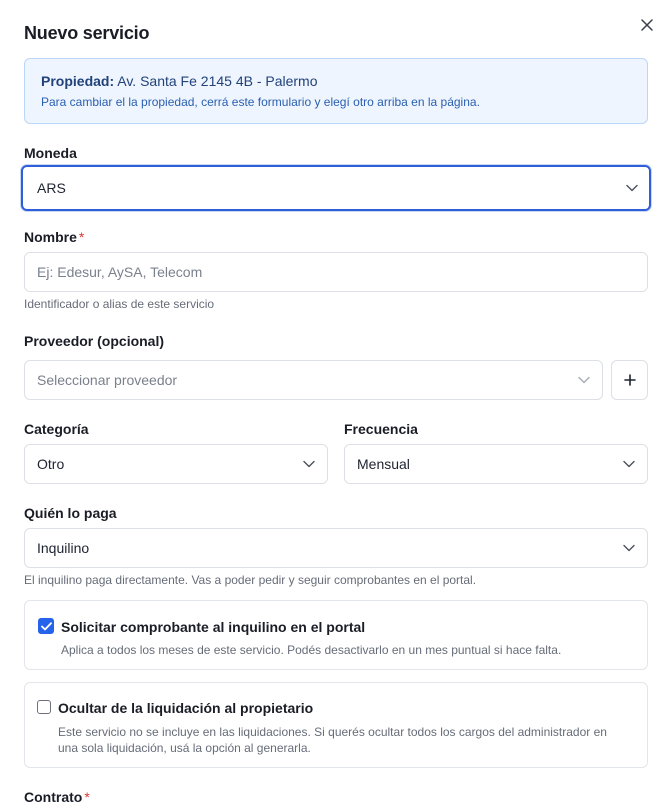 The image size is (672, 810). Describe the element at coordinates (217, 81) in the screenshot. I see `property-value: Av. Santa Fe 2145 4B - Palermo` at that location.